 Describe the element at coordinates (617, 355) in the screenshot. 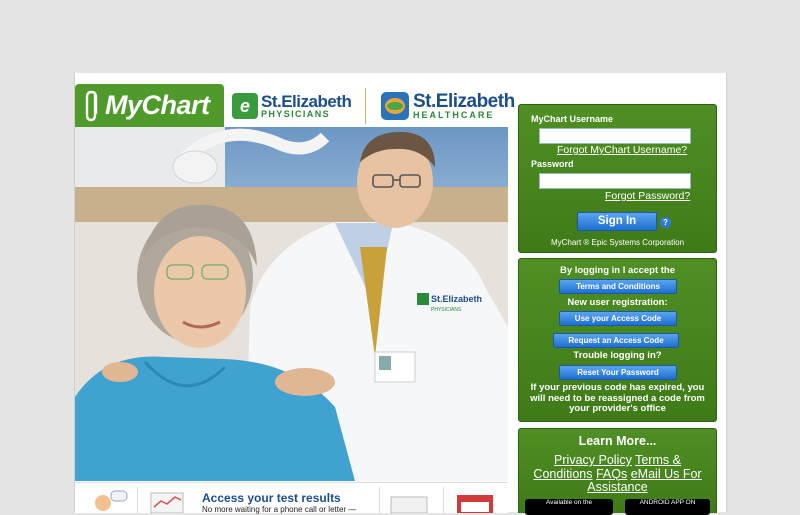

I see `trouble-text: Trouble logging in?` at that location.